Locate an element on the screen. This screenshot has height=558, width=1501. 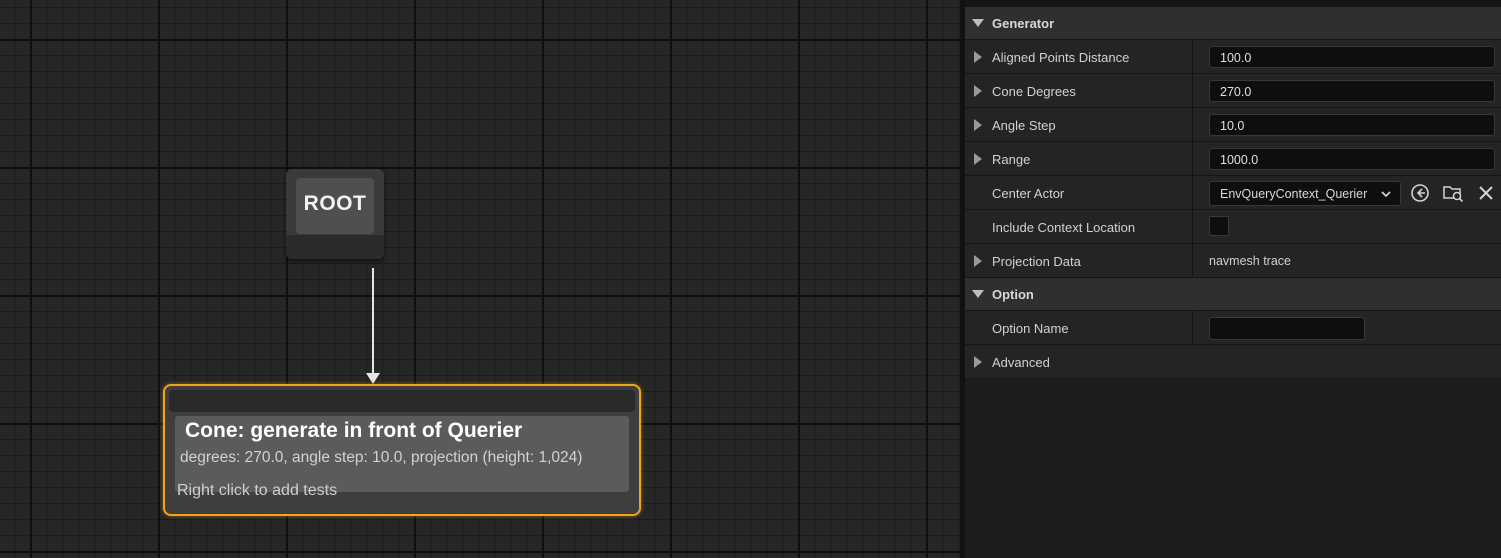
property-label: Angle Step is located at coordinates (1024, 125).